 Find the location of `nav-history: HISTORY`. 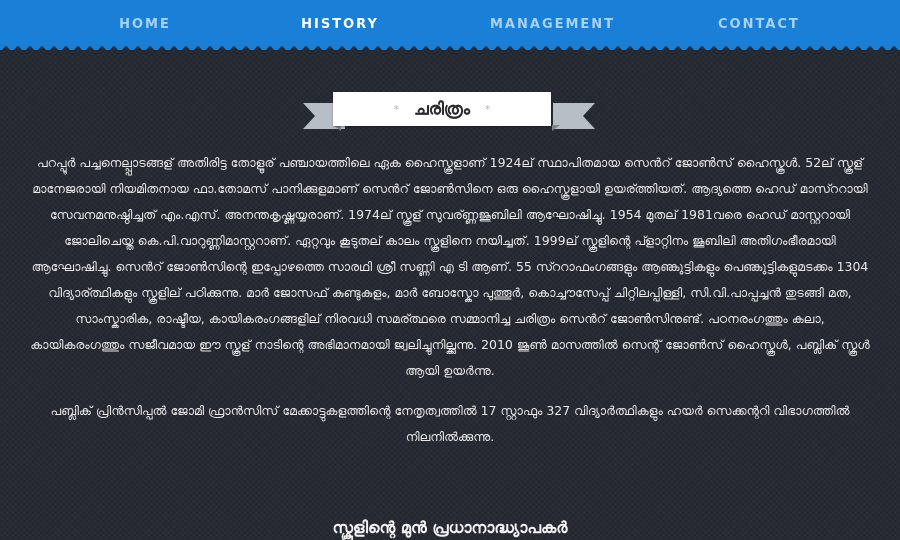

nav-history: HISTORY is located at coordinates (340, 24).